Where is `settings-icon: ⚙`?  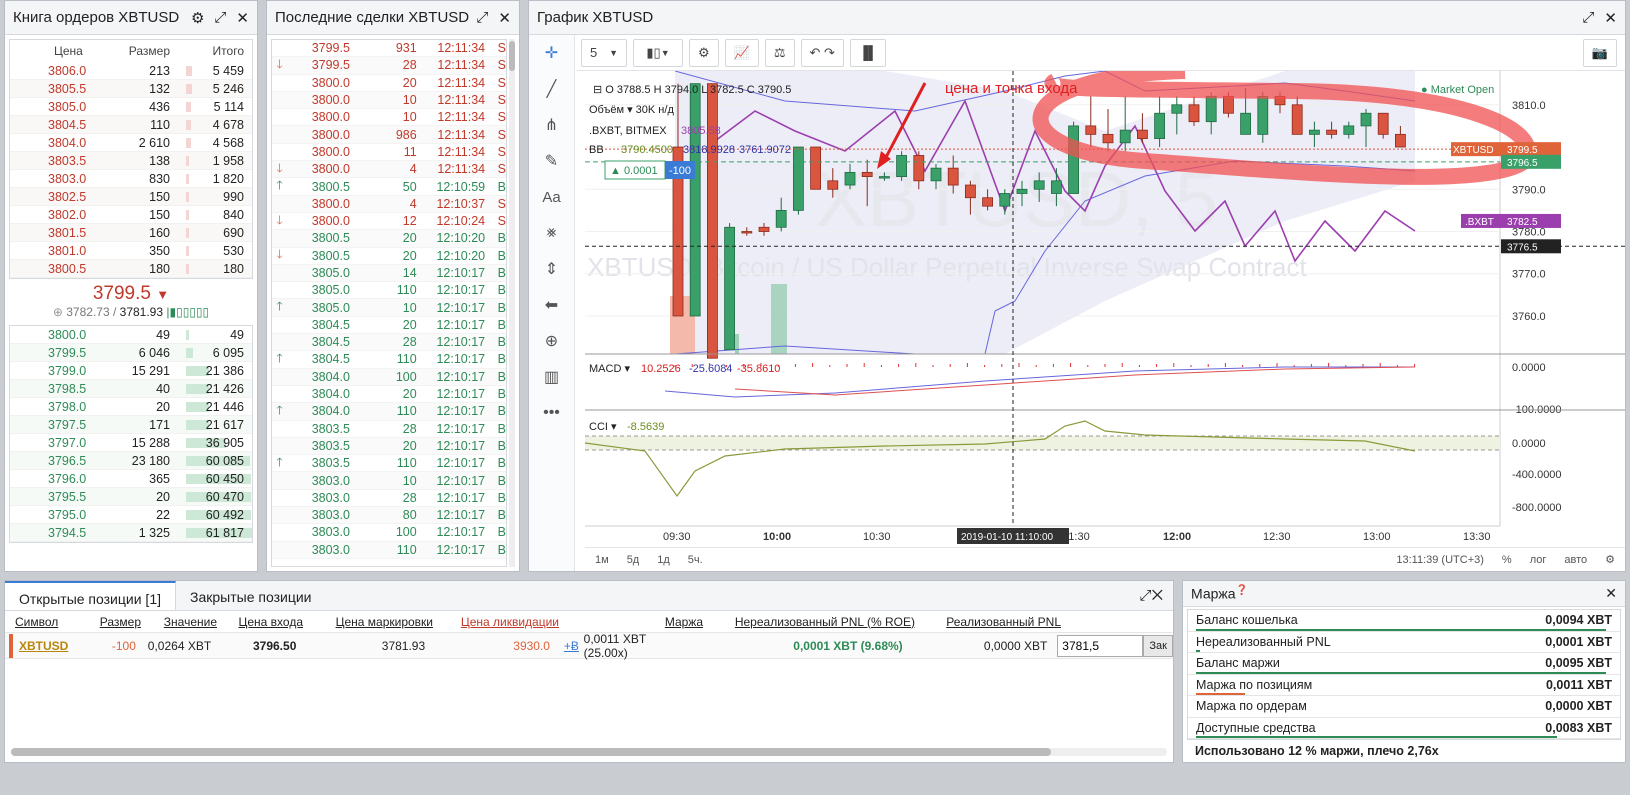 settings-icon: ⚙ is located at coordinates (704, 52).